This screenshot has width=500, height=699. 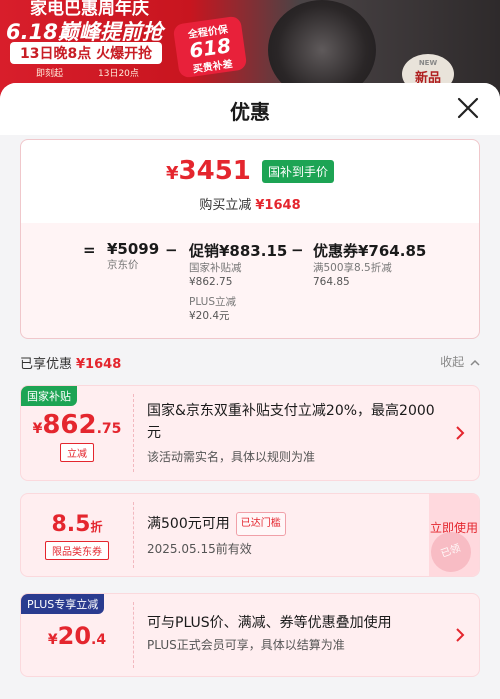 What do you see at coordinates (295, 633) in the screenshot?
I see `card-description: 可与PLUS价、满减、券等优惠叠加使用 PLUS正式会员可享，具体以结算为准` at bounding box center [295, 633].